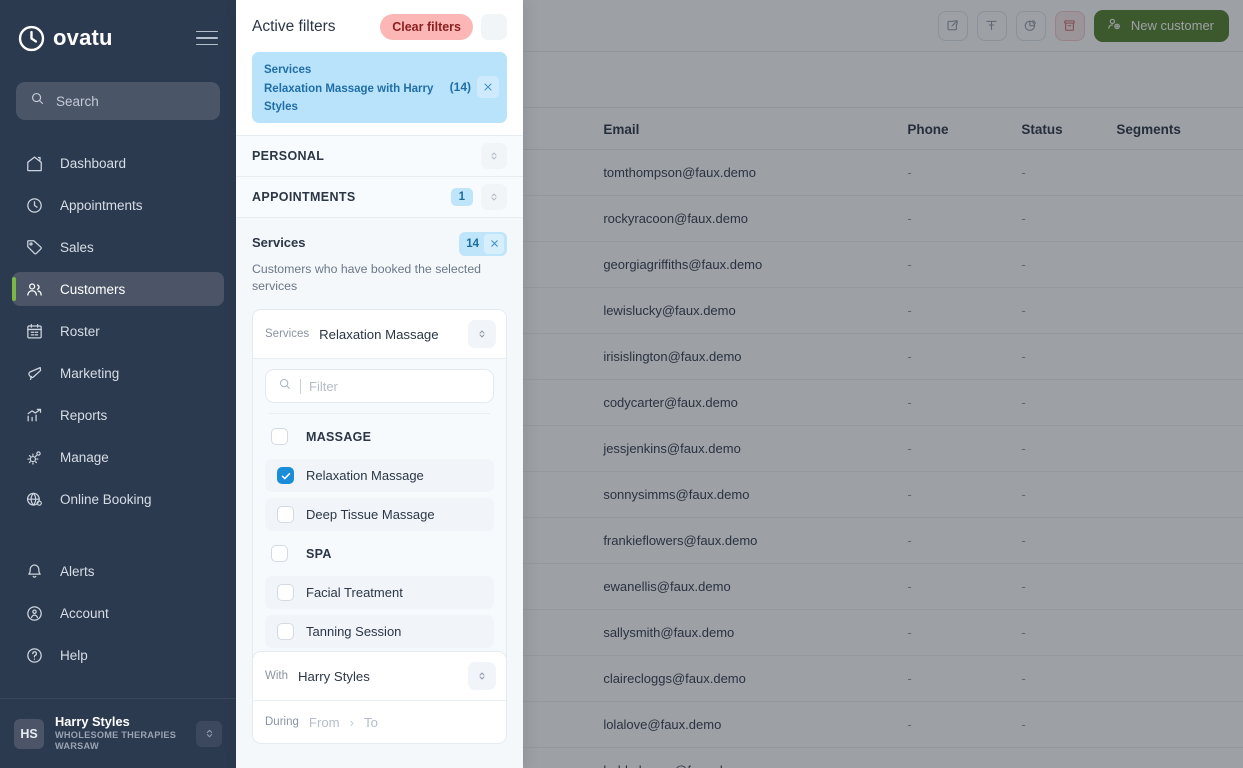 The height and width of the screenshot is (768, 1243). I want to click on filter-placeholder: Filter, so click(323, 386).